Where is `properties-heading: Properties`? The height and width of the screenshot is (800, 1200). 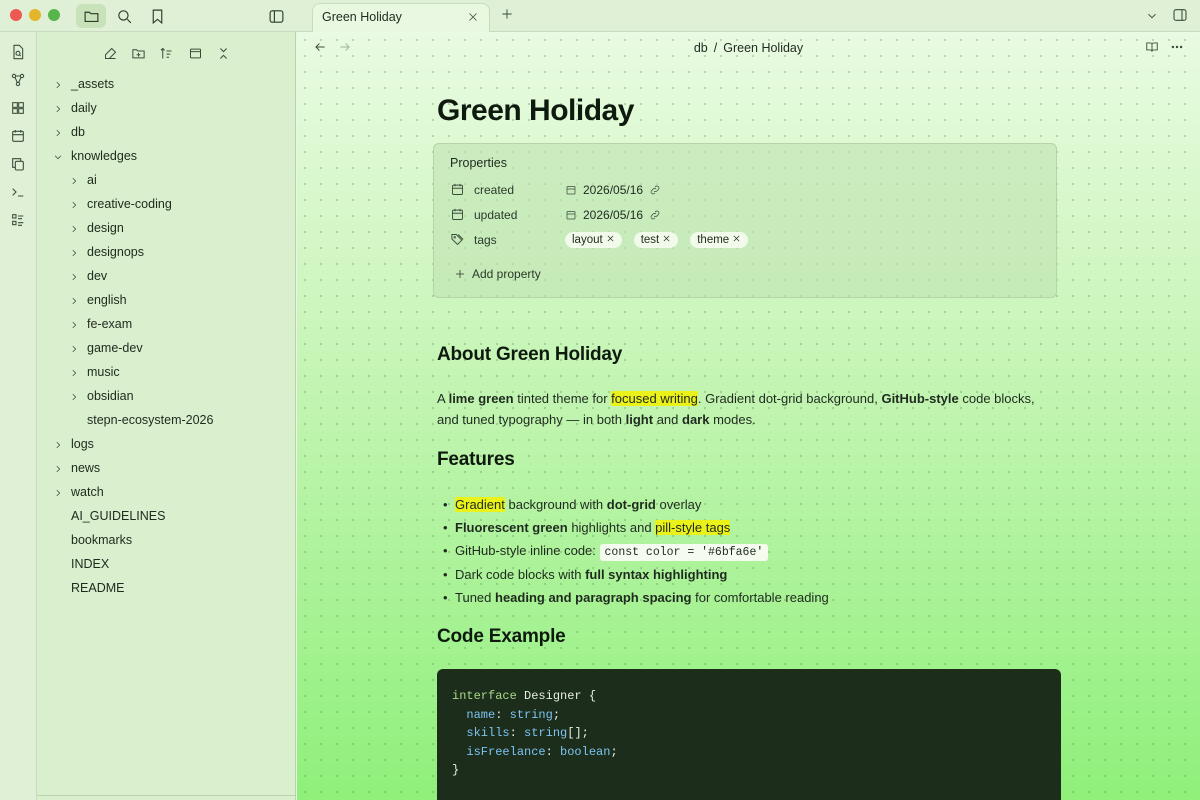 properties-heading: Properties is located at coordinates (478, 163).